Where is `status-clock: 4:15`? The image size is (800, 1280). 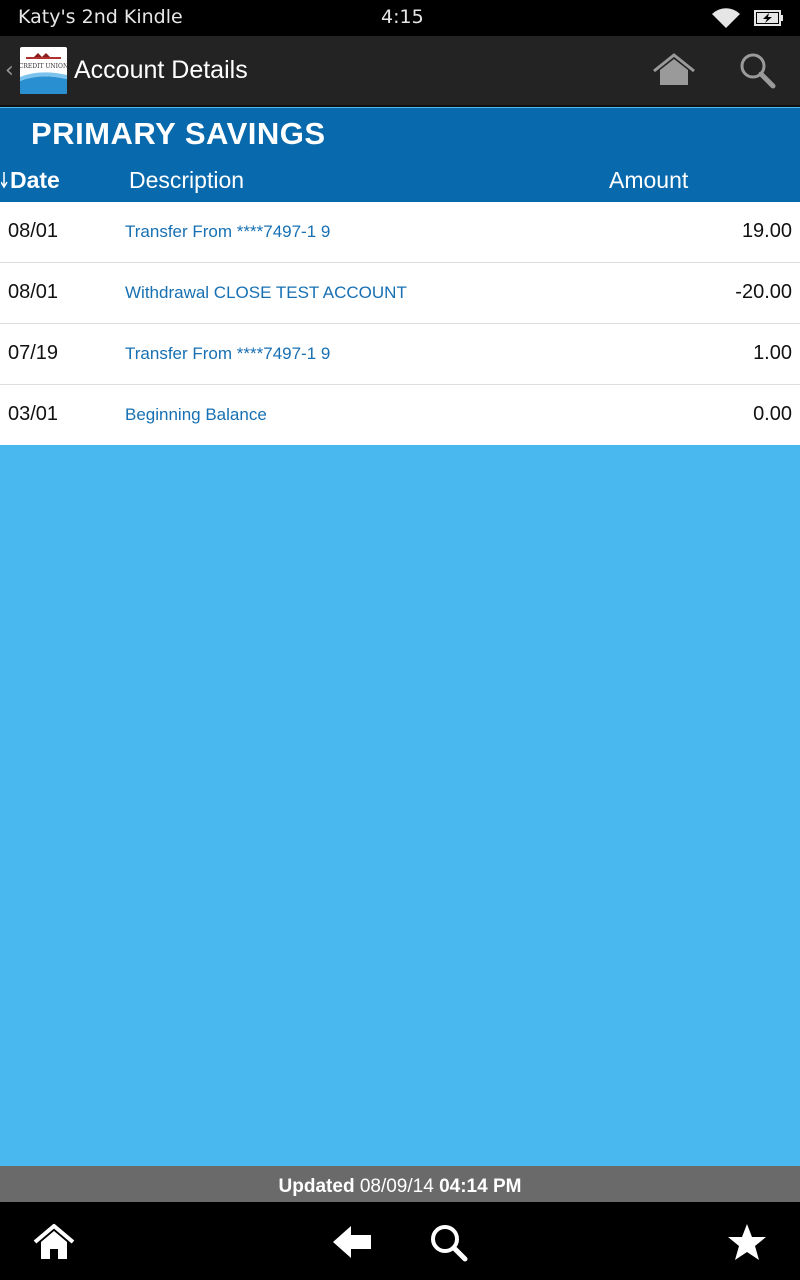
status-clock: 4:15 is located at coordinates (402, 17).